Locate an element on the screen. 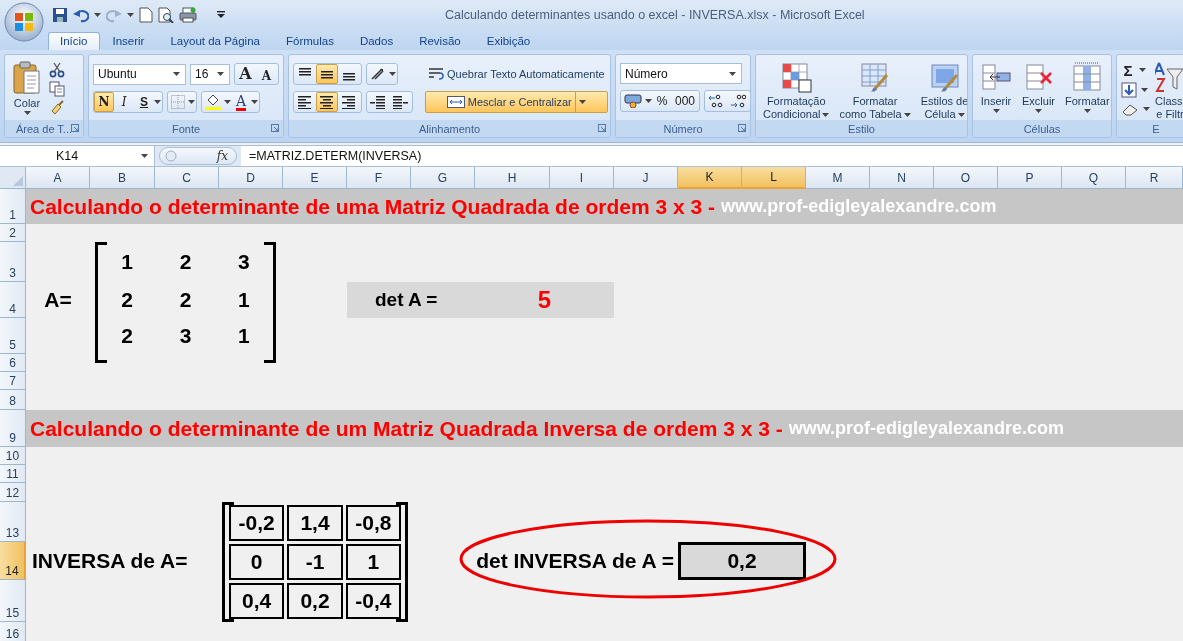 Image resolution: width=1183 pixels, height=641 pixels. row-header: 2 is located at coordinates (13, 233).